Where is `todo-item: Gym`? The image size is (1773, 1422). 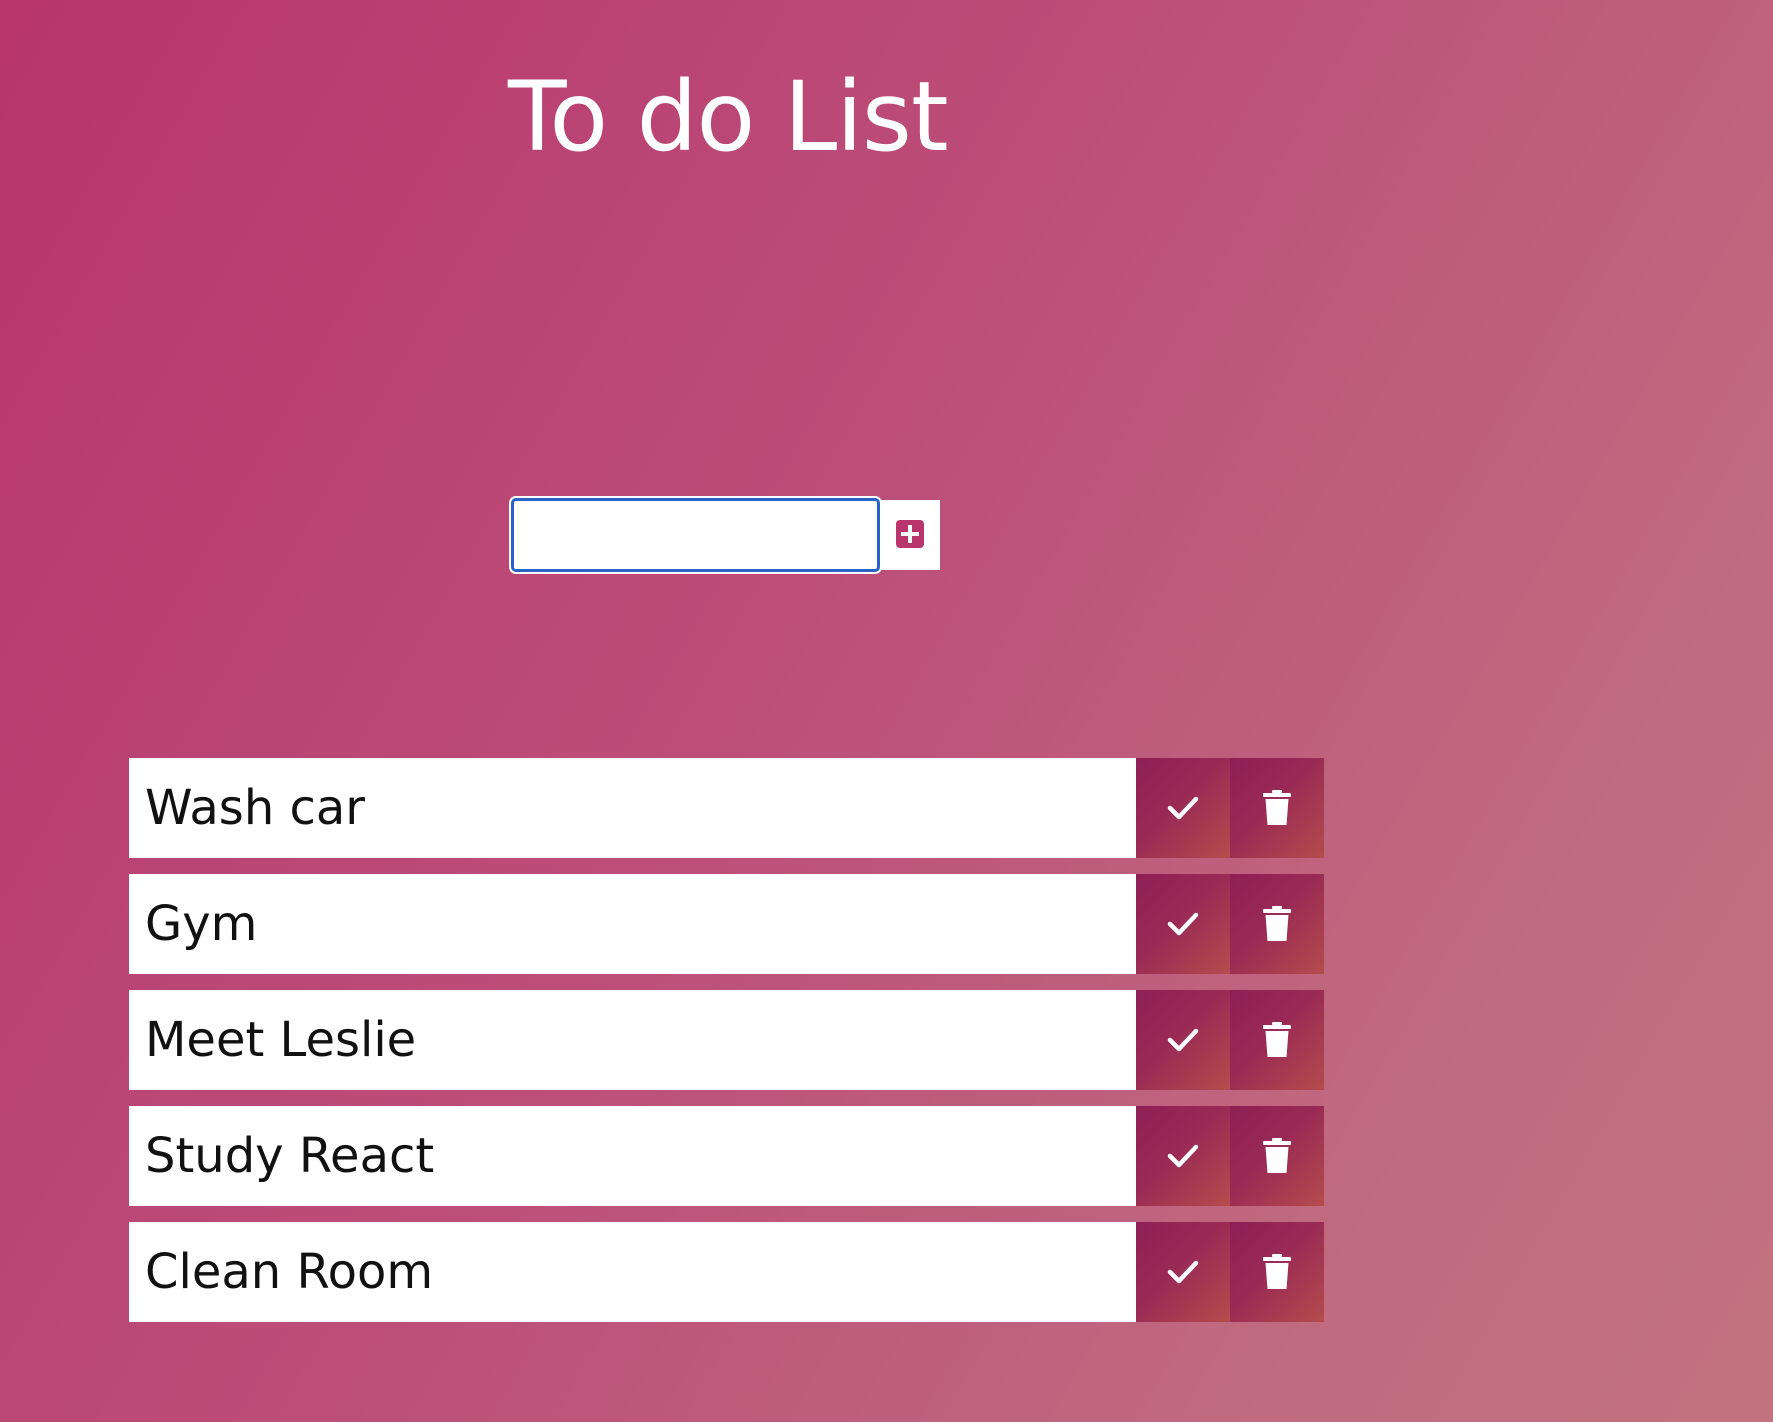 todo-item: Gym is located at coordinates (727, 924).